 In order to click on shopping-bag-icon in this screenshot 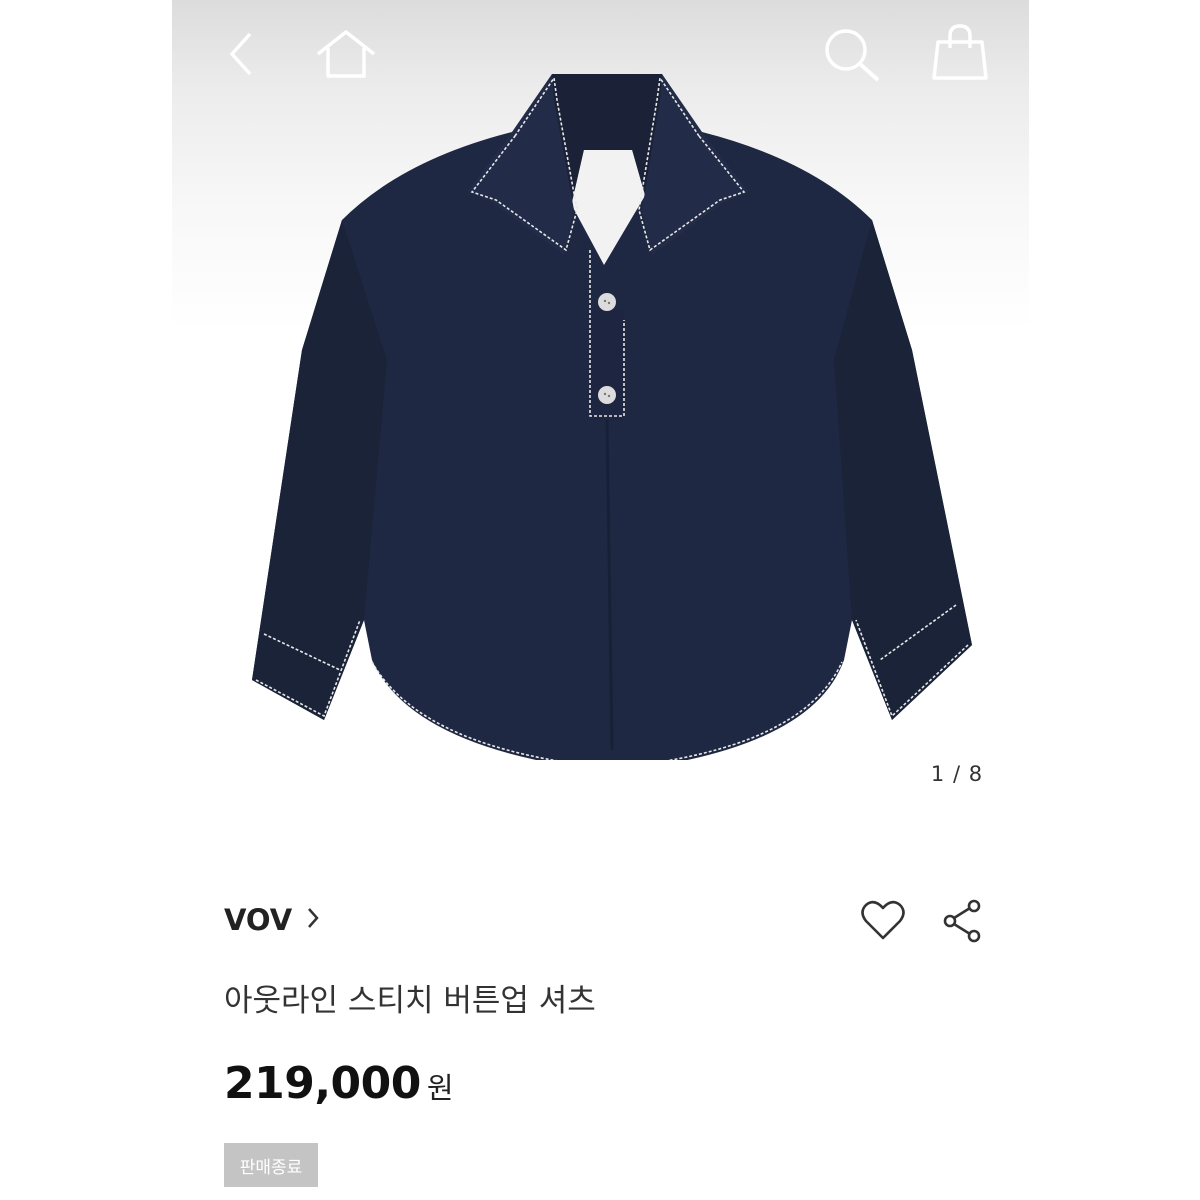, I will do `click(960, 52)`.